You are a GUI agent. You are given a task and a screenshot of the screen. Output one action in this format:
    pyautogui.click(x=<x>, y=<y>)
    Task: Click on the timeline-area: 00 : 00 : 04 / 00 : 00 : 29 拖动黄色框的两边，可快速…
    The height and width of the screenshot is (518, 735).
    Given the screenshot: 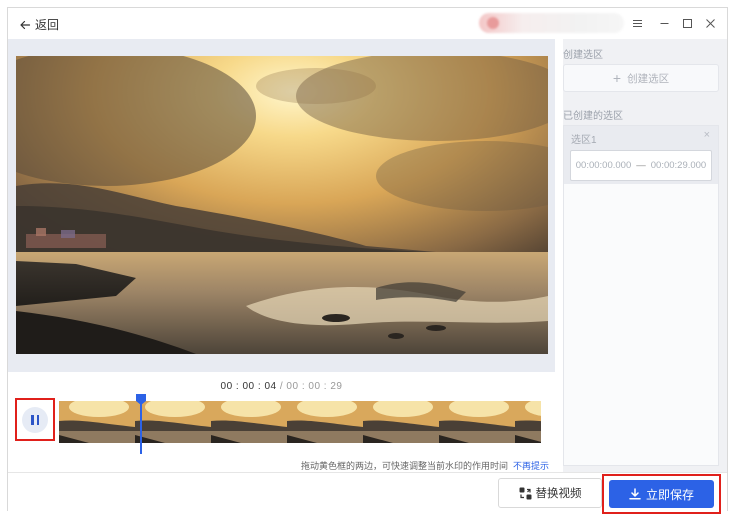 What is the action you would take?
    pyautogui.click(x=281, y=421)
    